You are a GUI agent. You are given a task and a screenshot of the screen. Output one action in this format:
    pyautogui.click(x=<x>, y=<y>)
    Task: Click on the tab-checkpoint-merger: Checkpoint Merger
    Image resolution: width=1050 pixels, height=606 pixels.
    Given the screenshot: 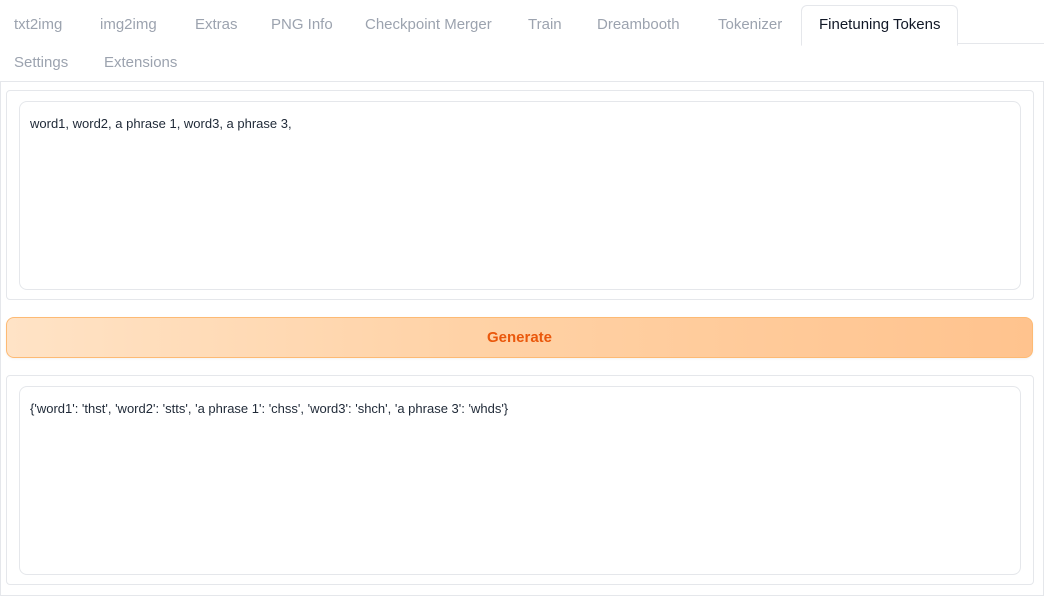 What is the action you would take?
    pyautogui.click(x=428, y=25)
    